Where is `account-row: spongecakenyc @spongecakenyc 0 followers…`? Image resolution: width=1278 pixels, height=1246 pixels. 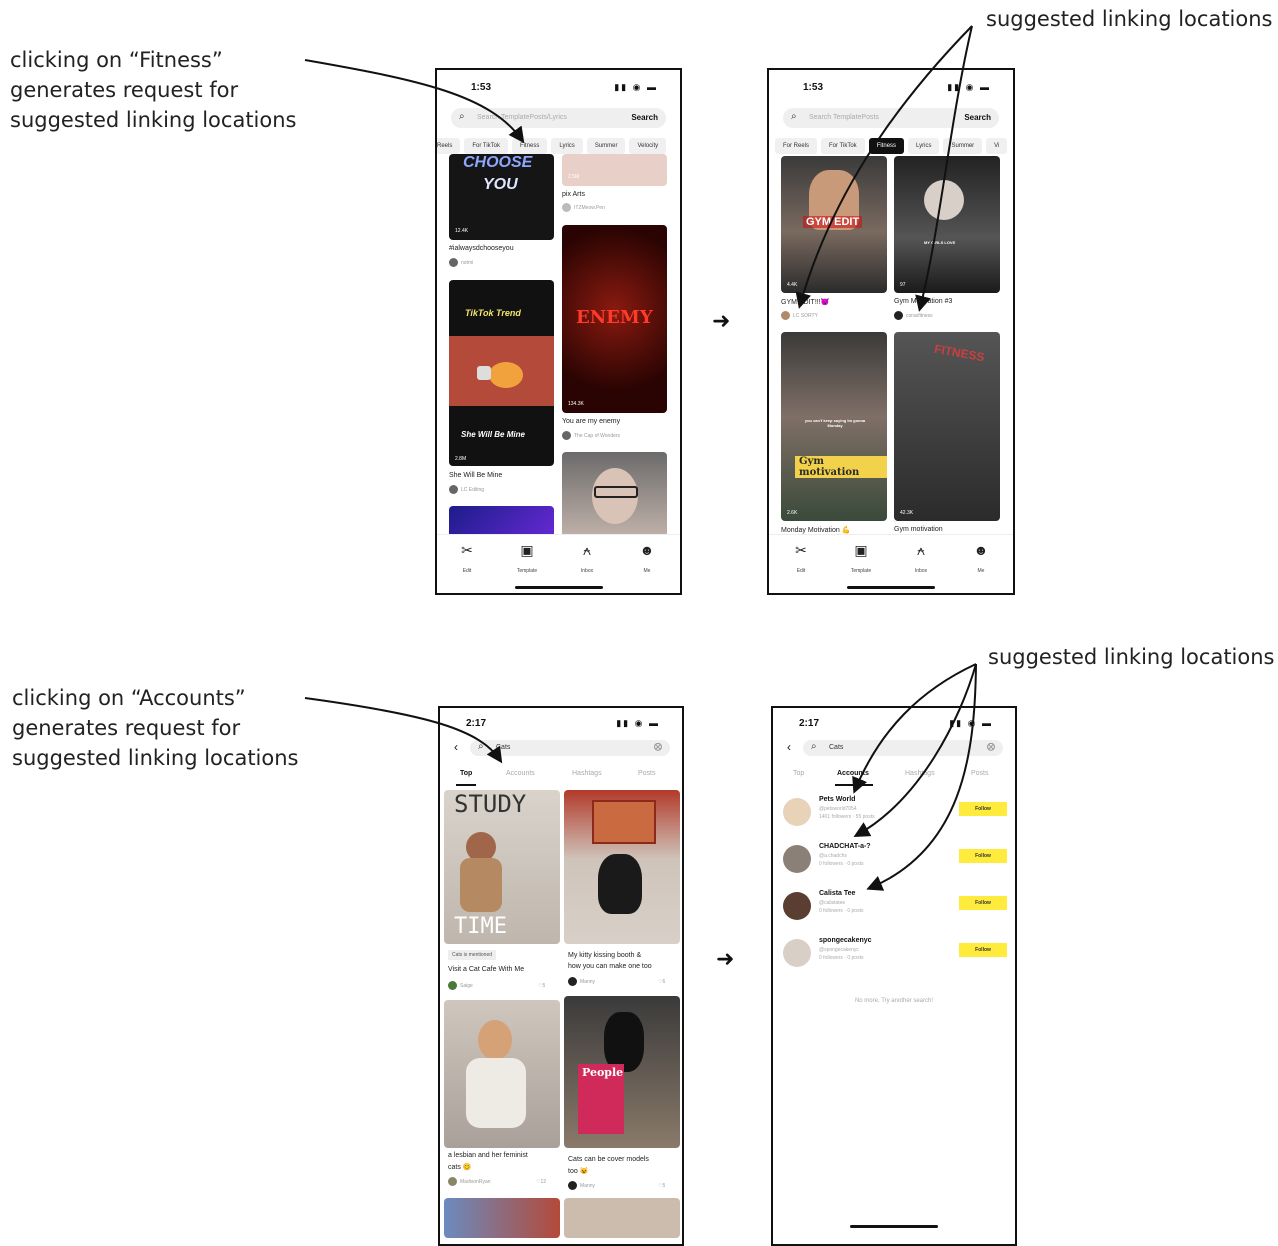
account-row: spongecakenyc @spongecakenyc 0 followers… is located at coordinates (895, 957).